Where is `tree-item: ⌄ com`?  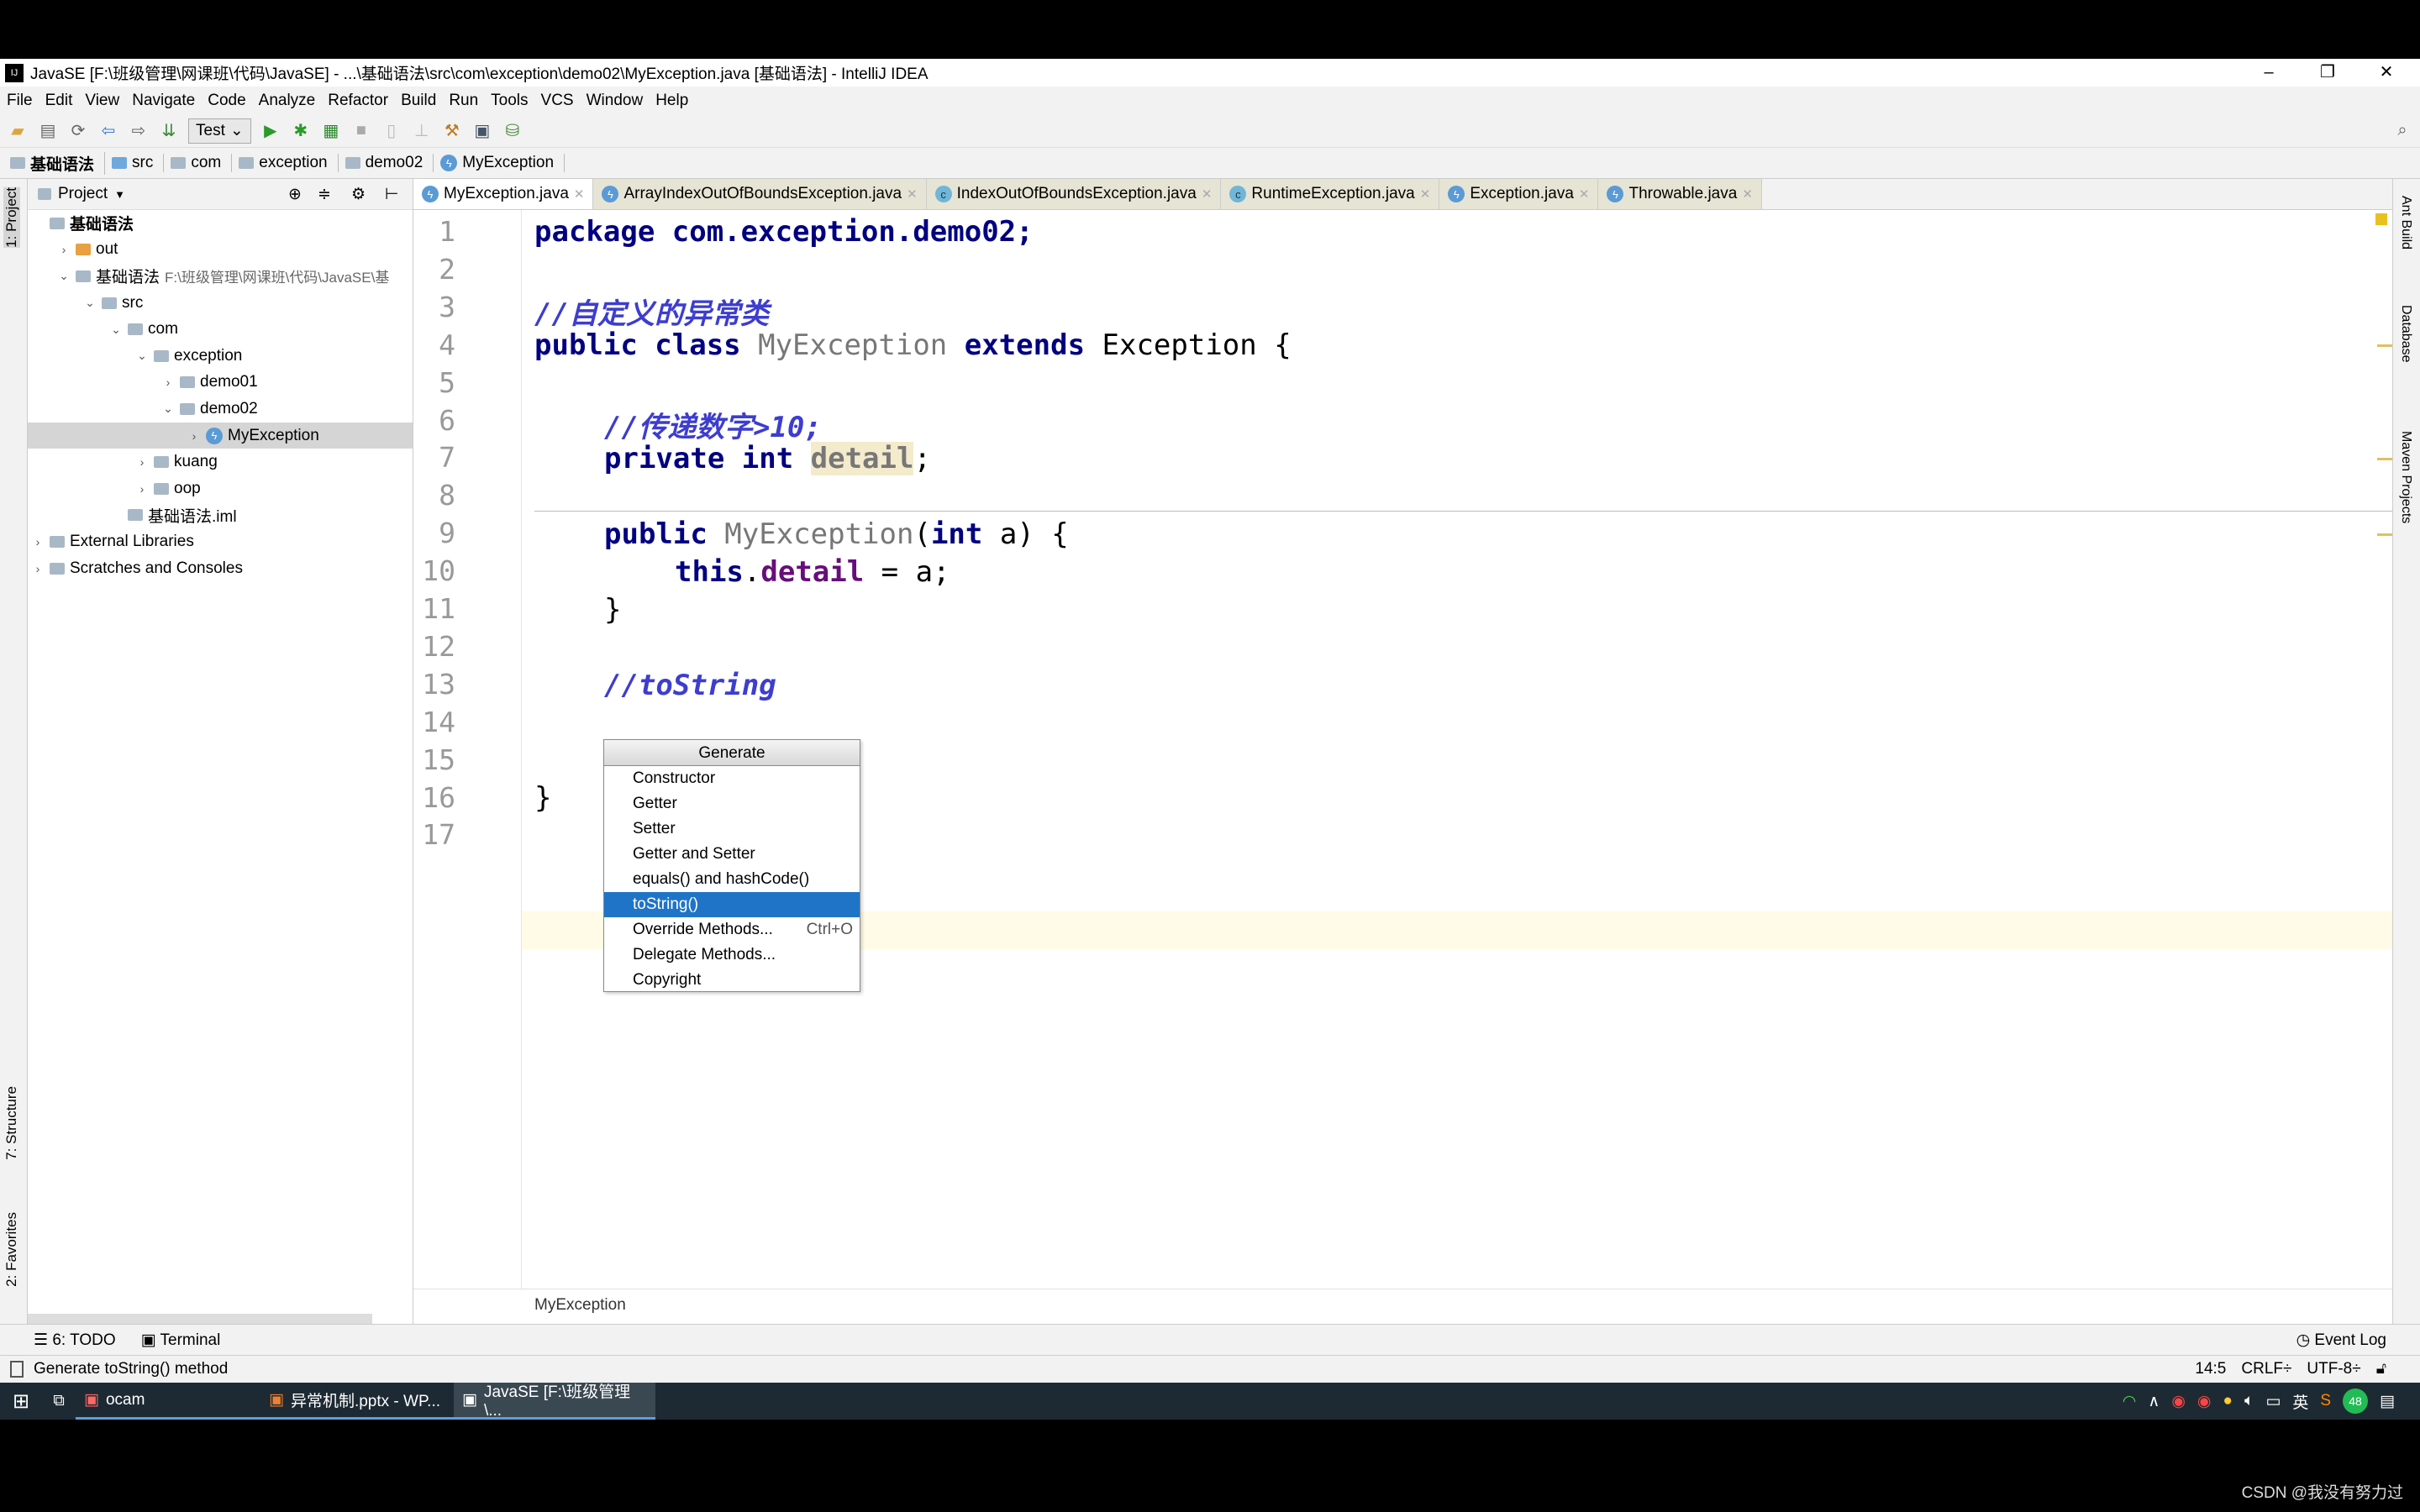 tree-item: ⌄ com is located at coordinates (220, 329).